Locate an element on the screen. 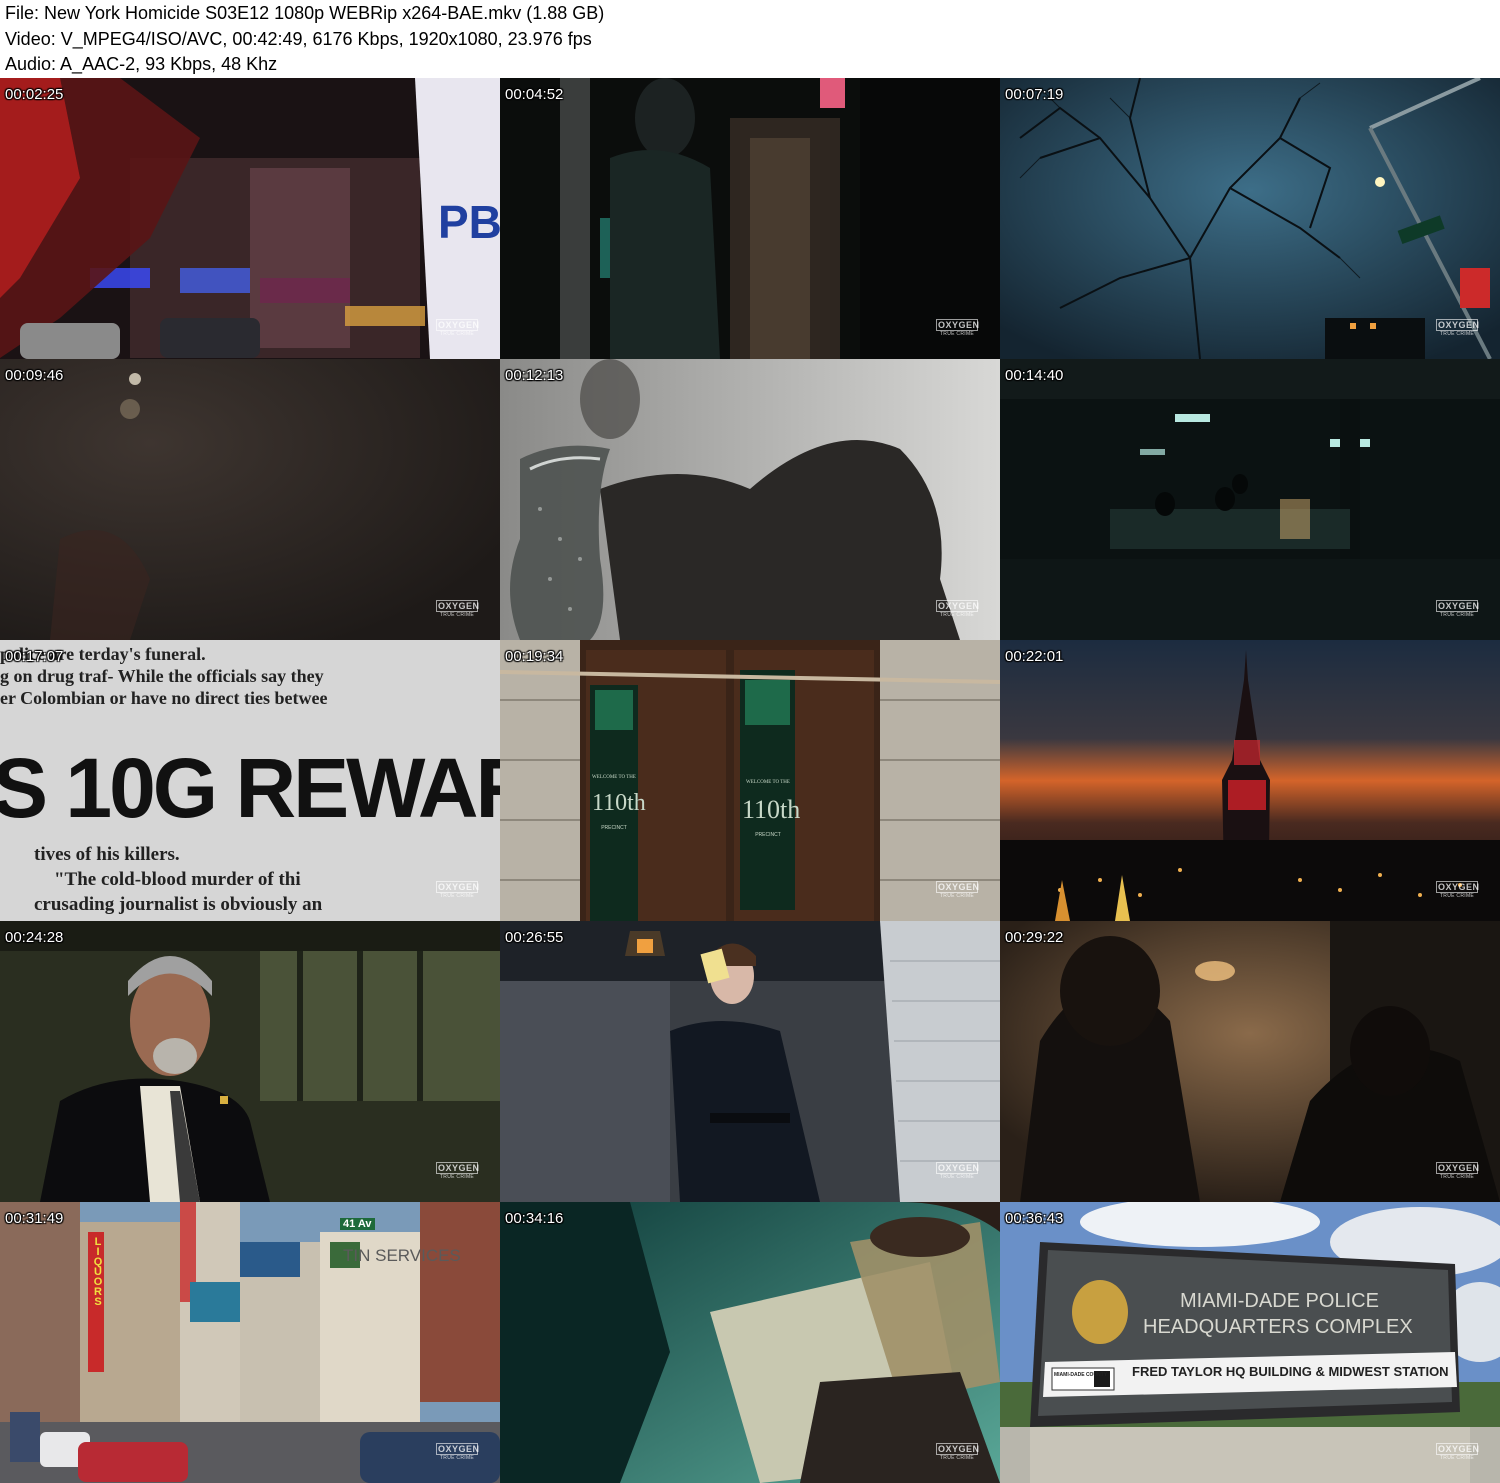 The width and height of the screenshot is (1500, 1483). thumbnail-5: 00:12:13 OXYGEN TRUE CRIME is located at coordinates (750, 499).